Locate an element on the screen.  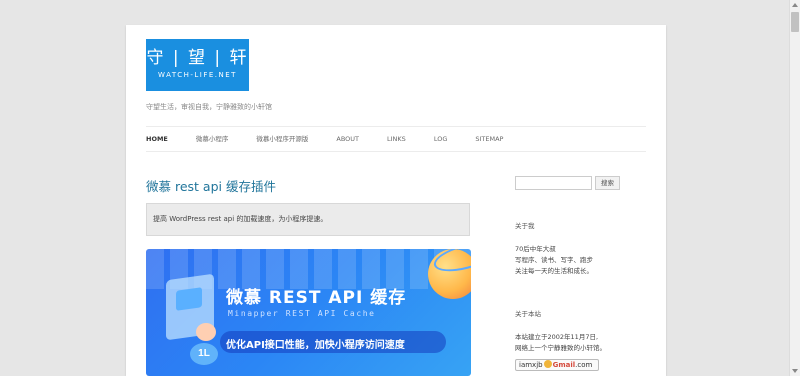
search-input is located at coordinates (553, 183).